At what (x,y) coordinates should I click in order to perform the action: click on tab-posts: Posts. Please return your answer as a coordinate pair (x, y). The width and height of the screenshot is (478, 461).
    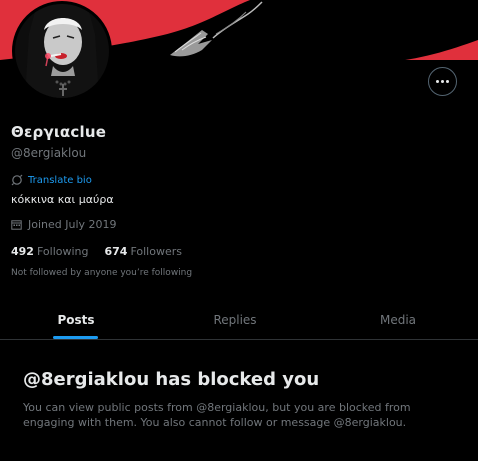
    Looking at the image, I should click on (76, 320).